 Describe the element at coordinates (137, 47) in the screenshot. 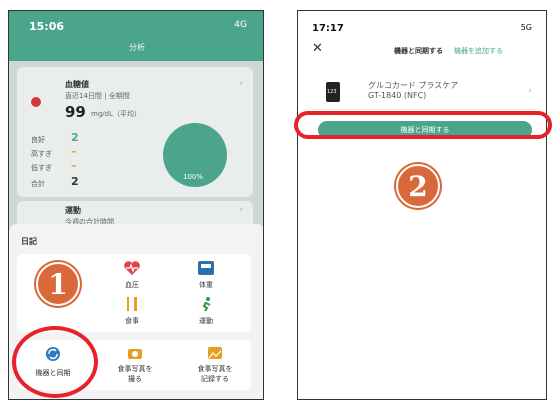

I see `page-title: 分析` at that location.